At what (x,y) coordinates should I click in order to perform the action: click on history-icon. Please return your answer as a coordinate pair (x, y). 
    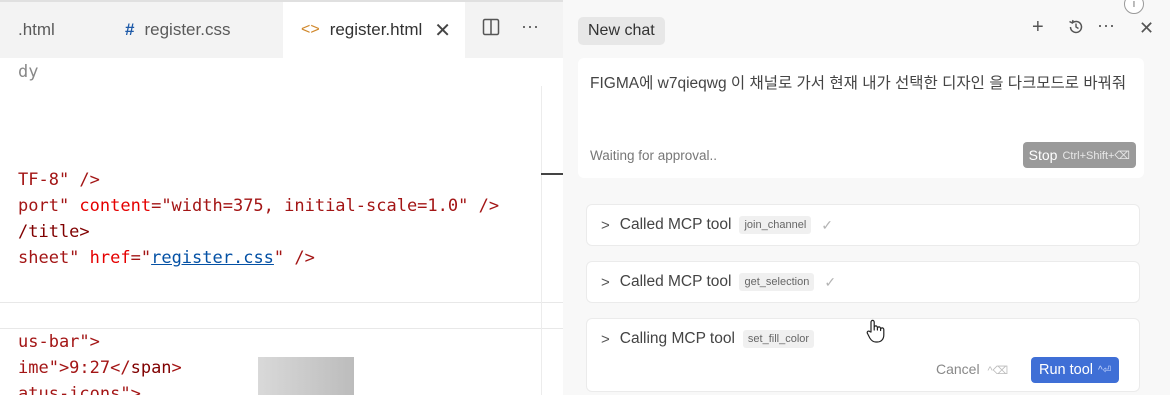
    Looking at the image, I should click on (1076, 29).